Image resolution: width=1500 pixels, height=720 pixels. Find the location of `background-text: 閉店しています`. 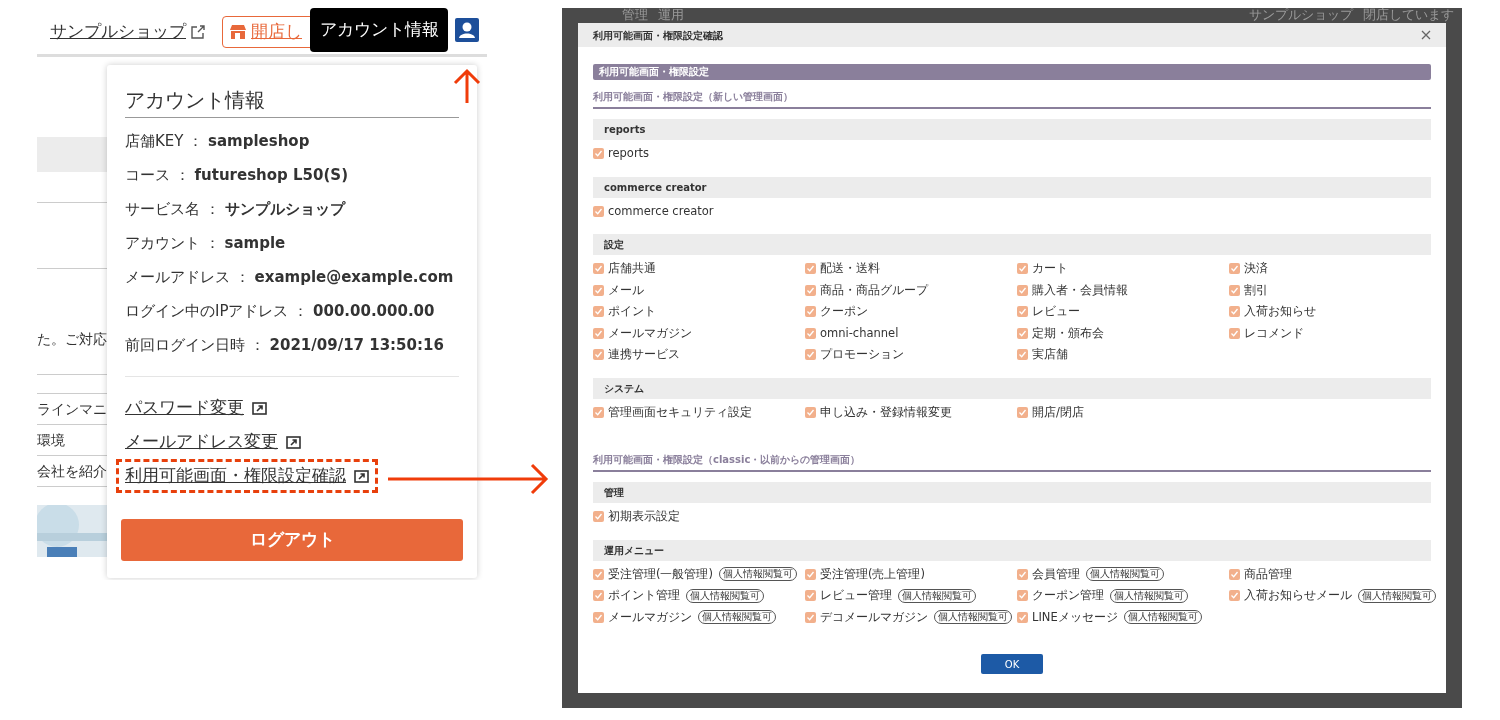

background-text: 閉店しています is located at coordinates (1408, 15).